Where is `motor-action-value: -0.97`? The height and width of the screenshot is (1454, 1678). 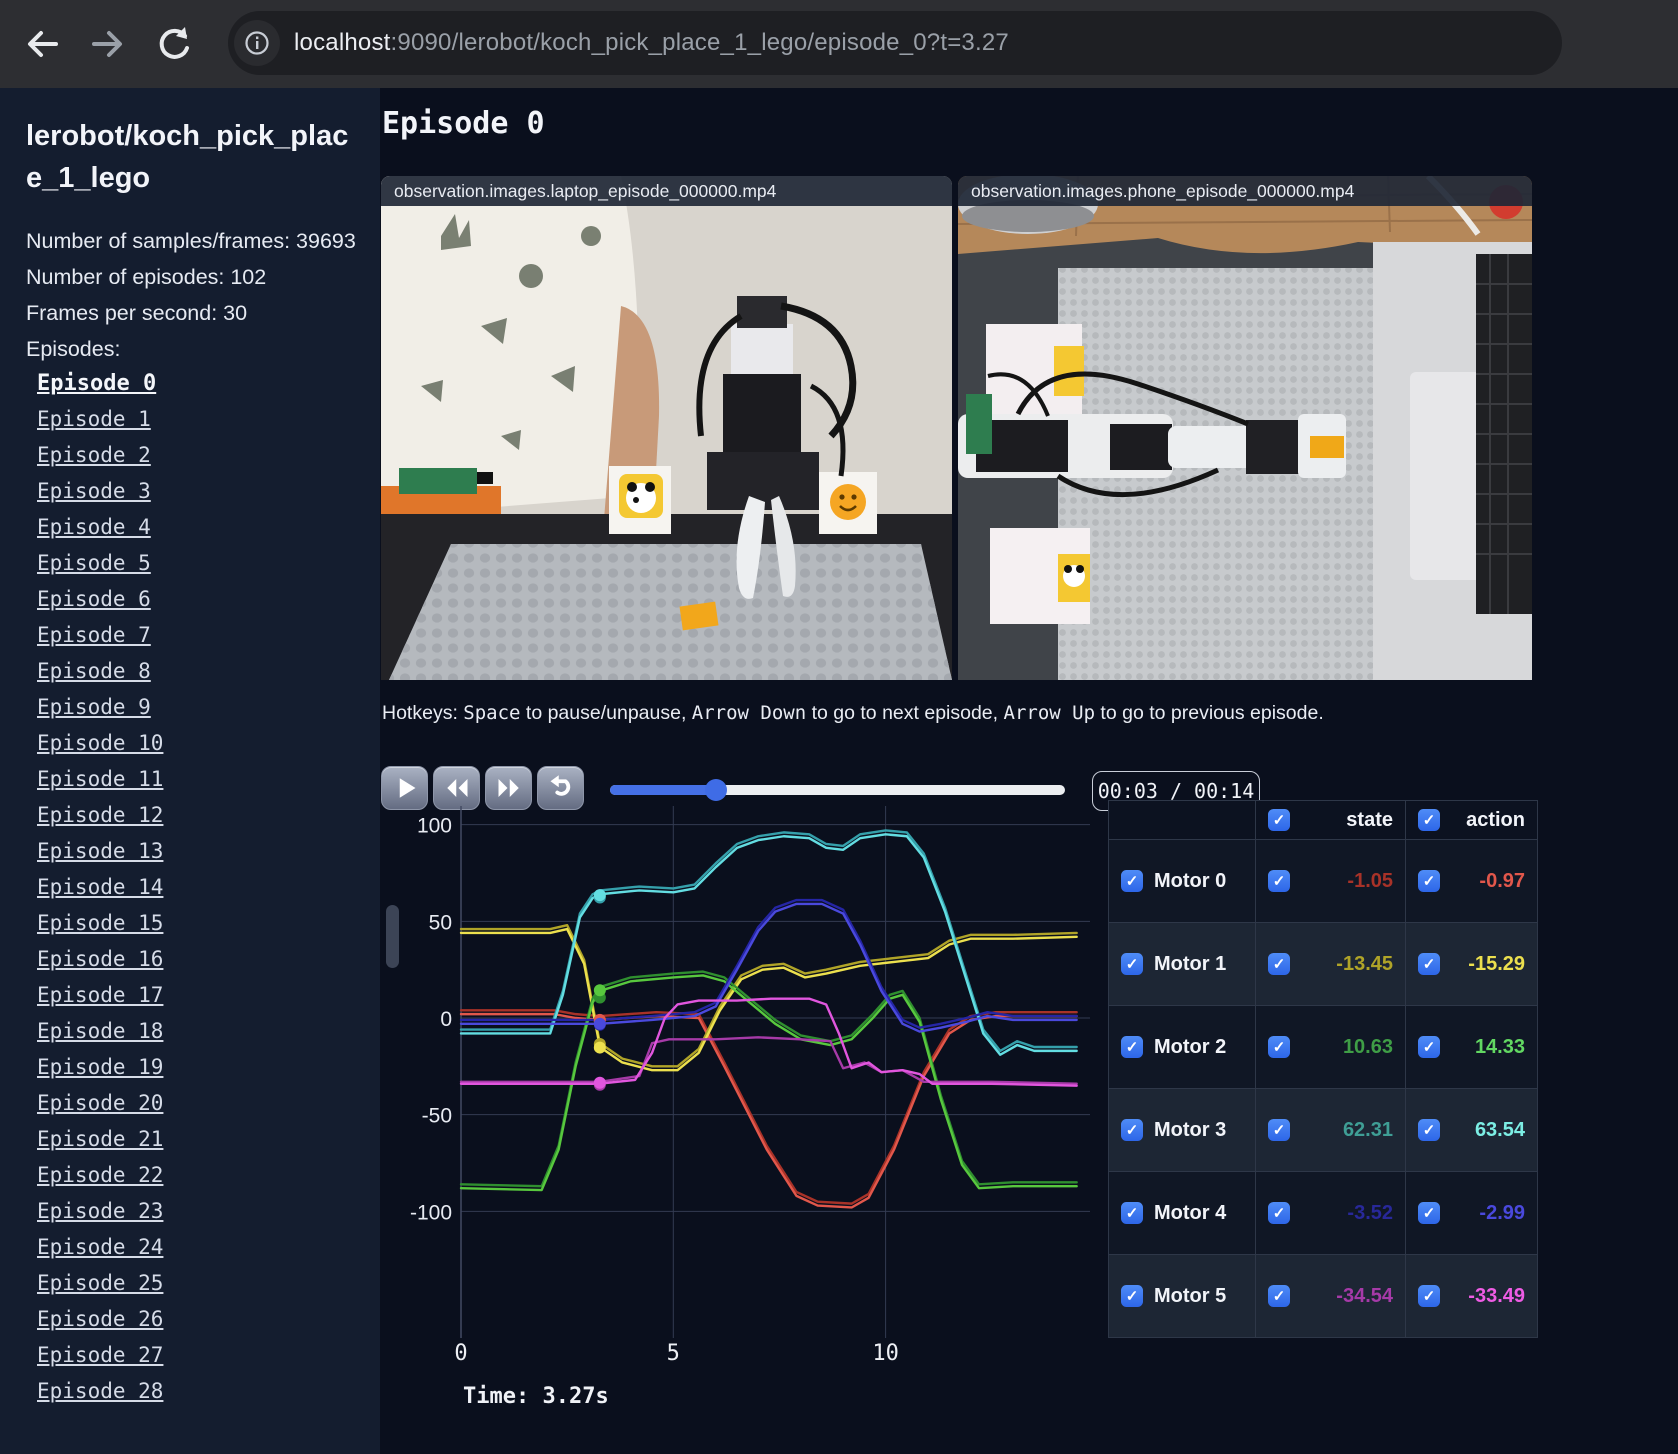 motor-action-value: -0.97 is located at coordinates (1502, 880).